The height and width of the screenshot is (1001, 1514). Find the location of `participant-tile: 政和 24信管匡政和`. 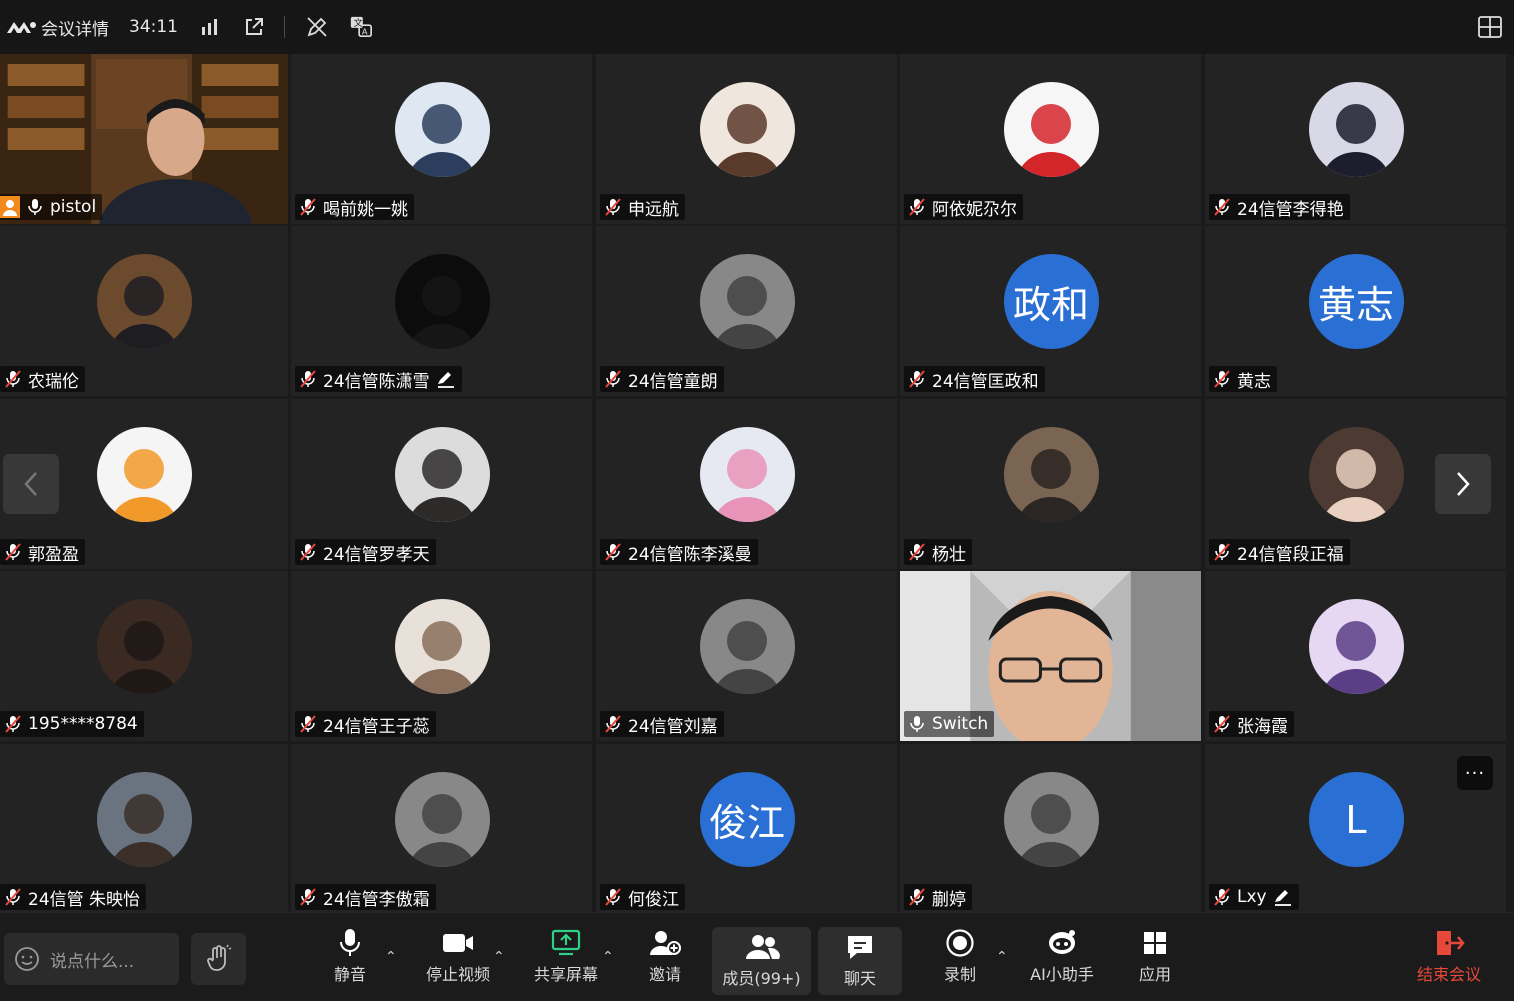

participant-tile: 政和 24信管匡政和 is located at coordinates (1050, 311).